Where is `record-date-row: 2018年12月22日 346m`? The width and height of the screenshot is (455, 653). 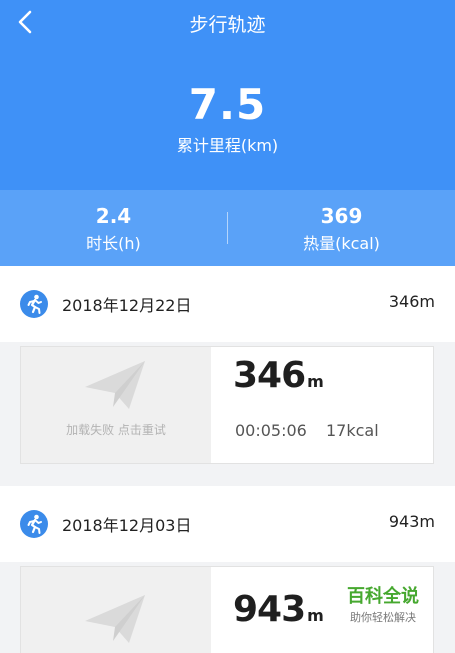
record-date-row: 2018年12月22日 346m is located at coordinates (227, 304).